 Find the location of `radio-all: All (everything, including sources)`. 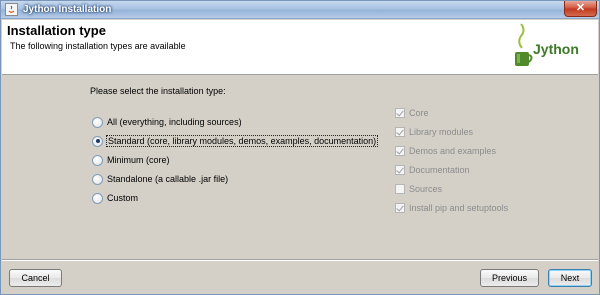

radio-all: All (everything, including sources) is located at coordinates (167, 122).